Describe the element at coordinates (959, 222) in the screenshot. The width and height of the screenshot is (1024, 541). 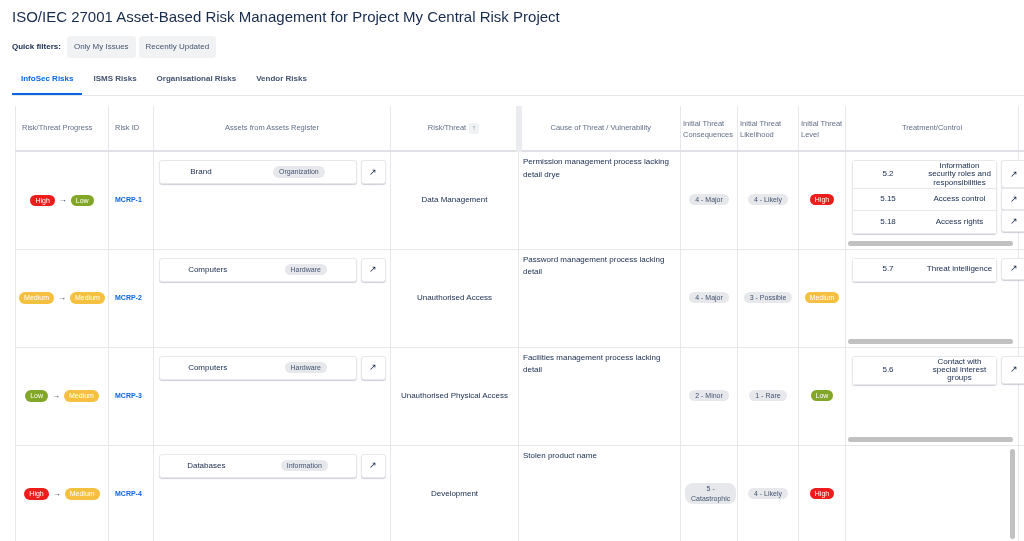
I see `control-name: Access rights` at that location.